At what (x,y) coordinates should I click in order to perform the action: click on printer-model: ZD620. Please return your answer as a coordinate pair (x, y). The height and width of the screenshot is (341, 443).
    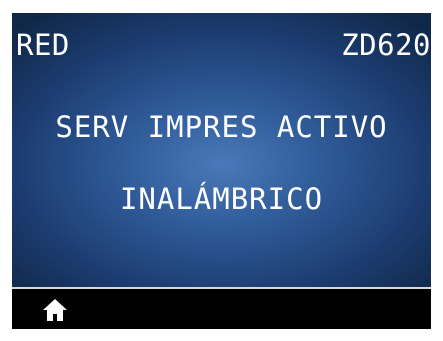
    Looking at the image, I should click on (386, 45).